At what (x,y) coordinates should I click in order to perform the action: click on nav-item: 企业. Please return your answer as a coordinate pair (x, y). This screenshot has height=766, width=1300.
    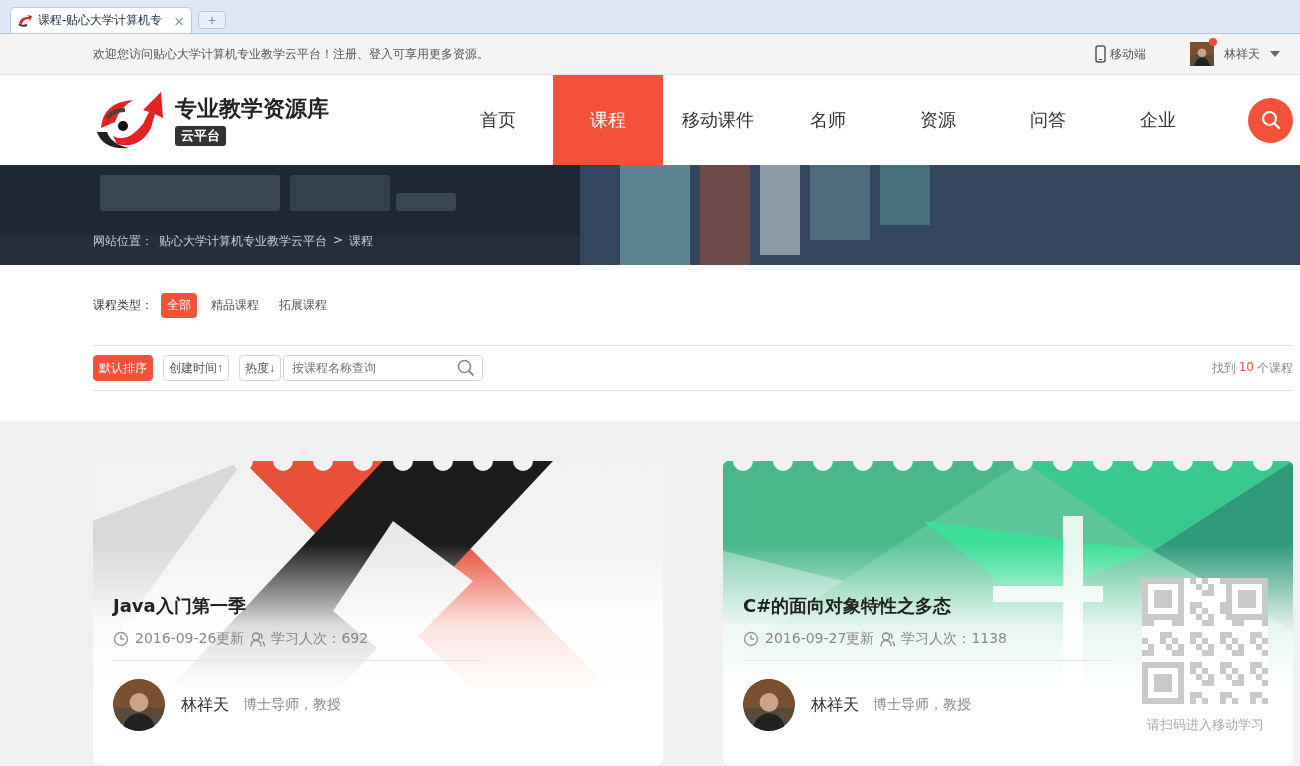
    Looking at the image, I should click on (1158, 120).